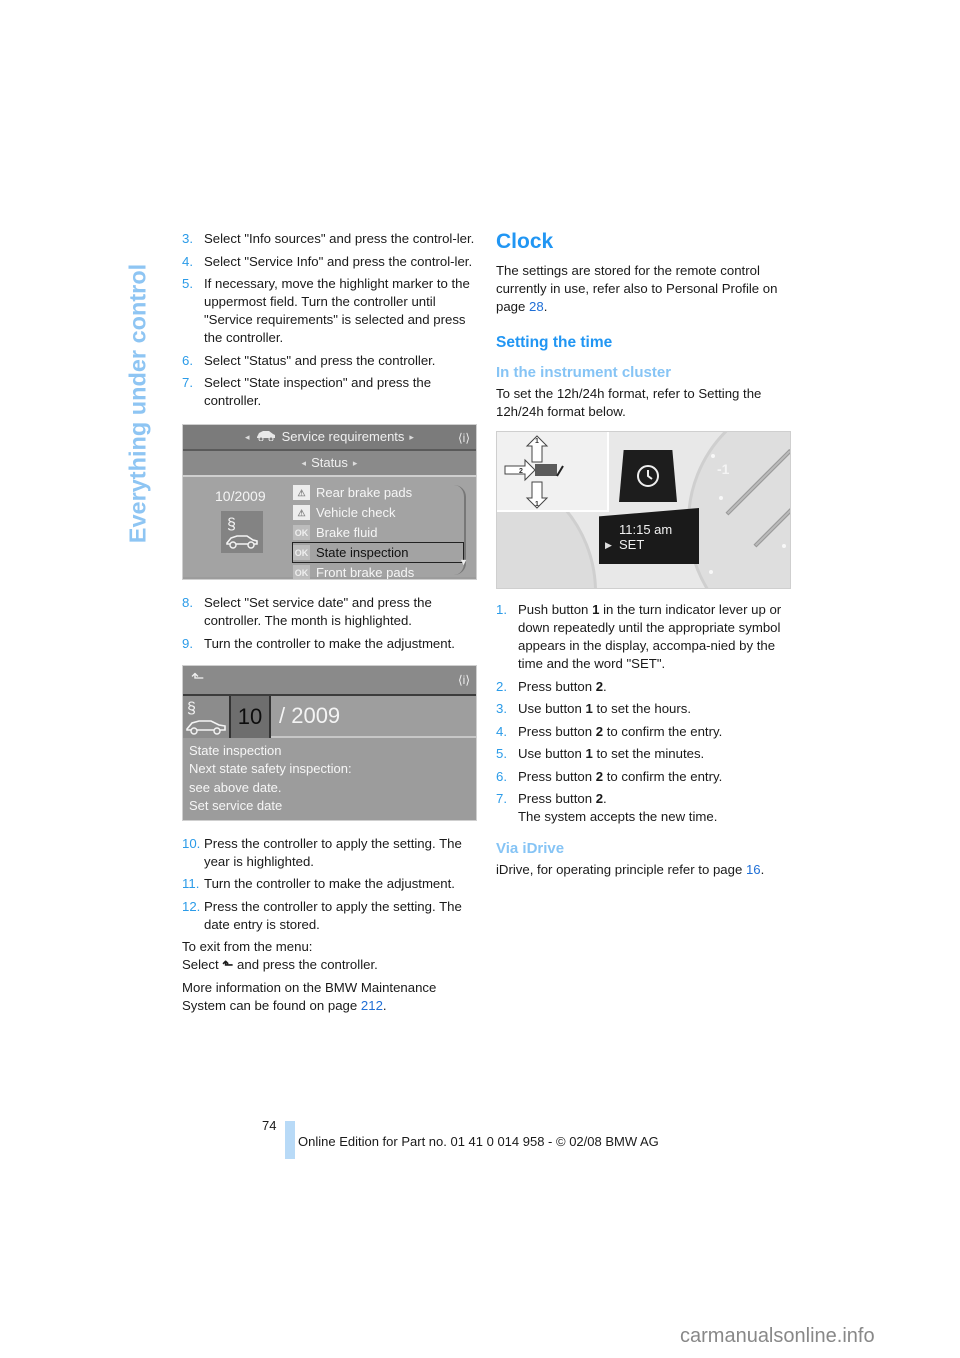 The height and width of the screenshot is (1358, 960). I want to click on chapter-side-title: Everything under control, so click(138, 410).